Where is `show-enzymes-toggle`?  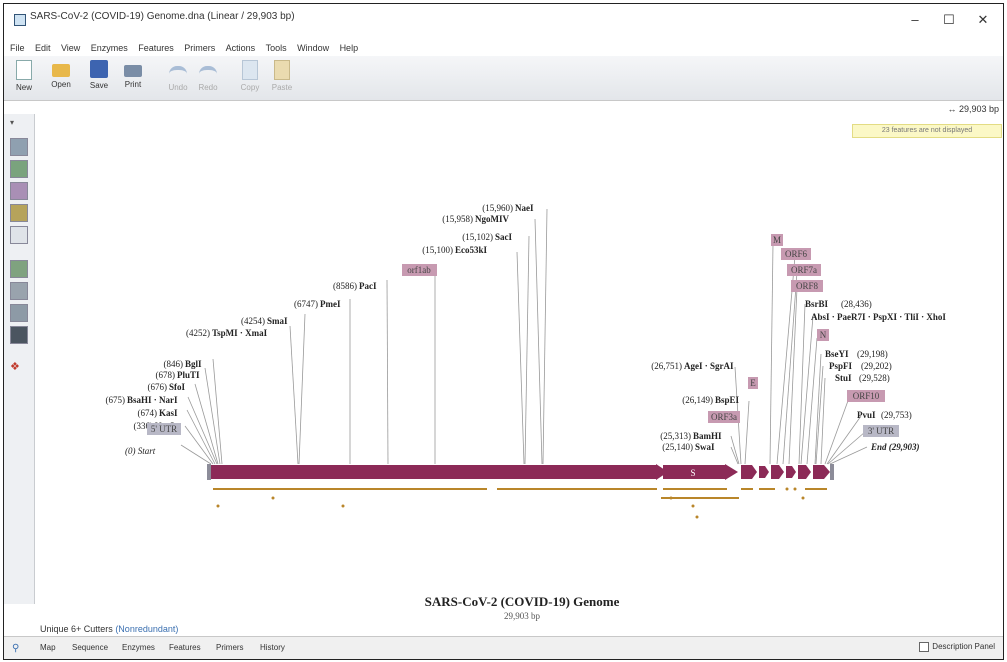 show-enzymes-toggle is located at coordinates (19, 213).